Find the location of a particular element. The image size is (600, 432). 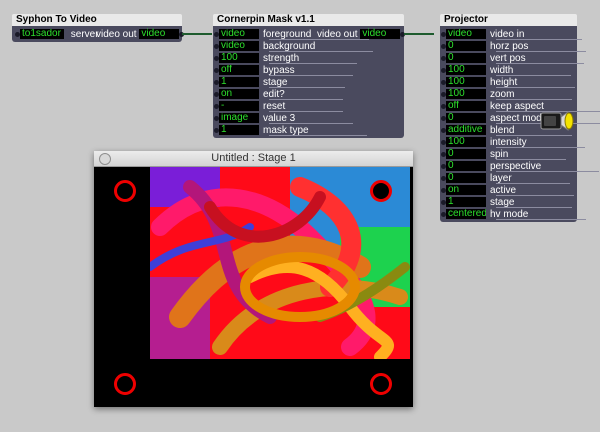

node-title: Projector is located at coordinates (508, 20).